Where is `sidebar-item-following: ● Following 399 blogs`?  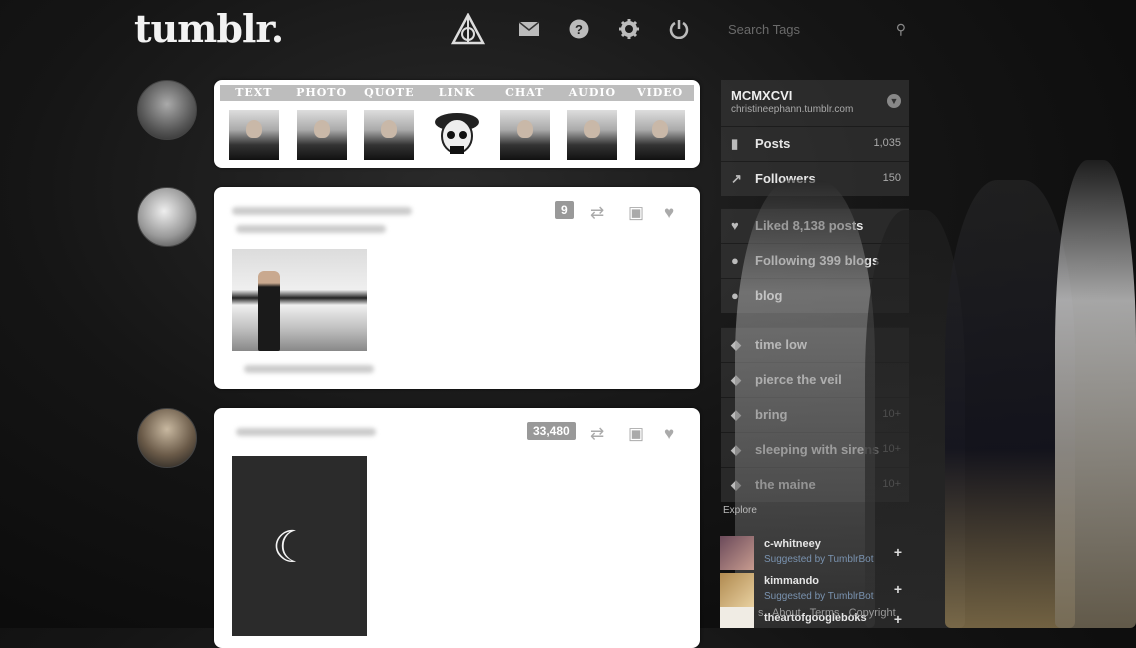 sidebar-item-following: ● Following 399 blogs is located at coordinates (815, 260).